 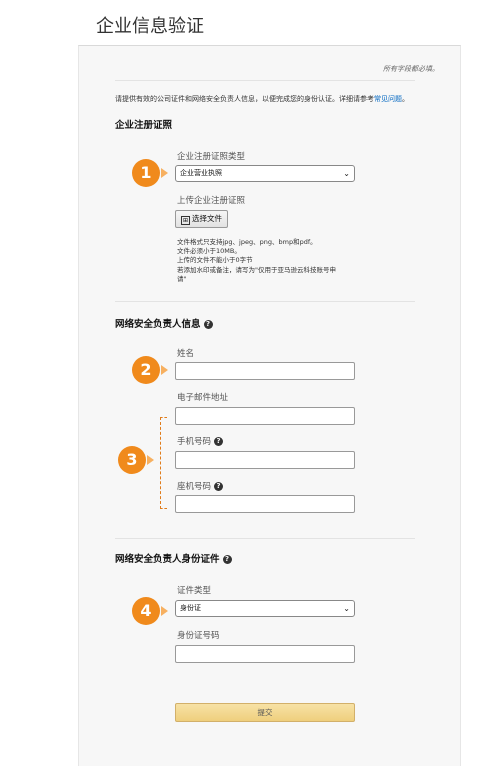 What do you see at coordinates (388, 99) in the screenshot?
I see `faq-link: 常见问题` at bounding box center [388, 99].